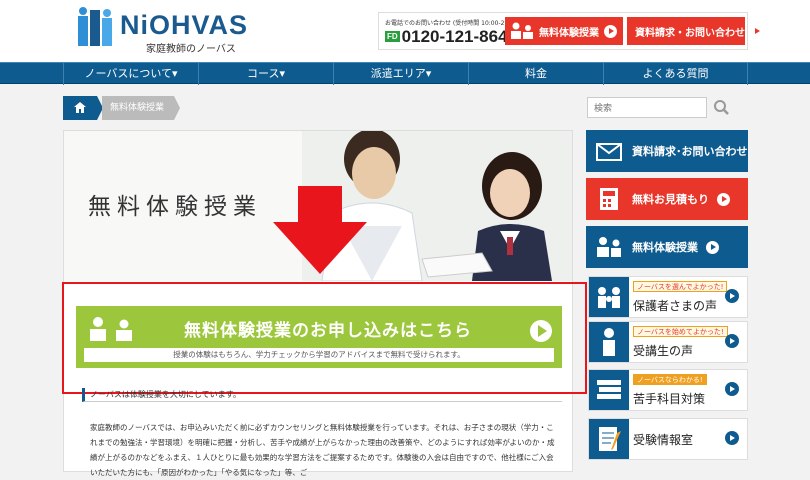 This screenshot has width=810, height=480. What do you see at coordinates (668, 297) in the screenshot?
I see `sidebar-voice-parents: ノーバスを選んでよかった! 保護者さまの声` at bounding box center [668, 297].